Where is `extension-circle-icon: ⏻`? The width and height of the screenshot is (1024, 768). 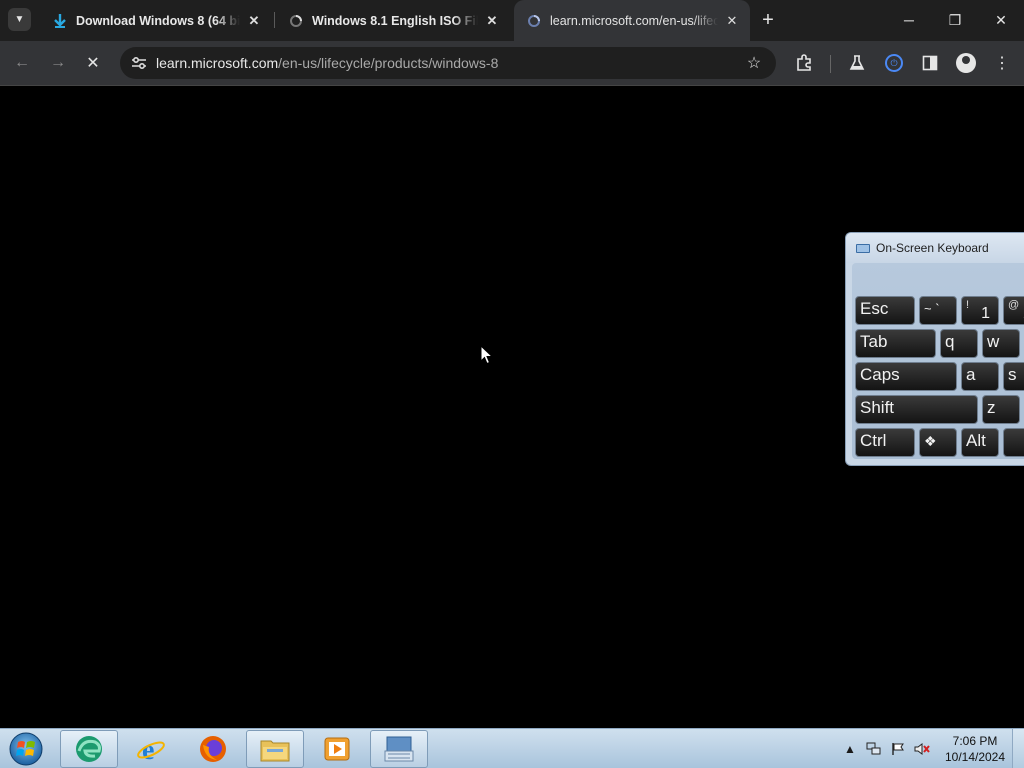
extension-circle-icon: ⏻ is located at coordinates (894, 63).